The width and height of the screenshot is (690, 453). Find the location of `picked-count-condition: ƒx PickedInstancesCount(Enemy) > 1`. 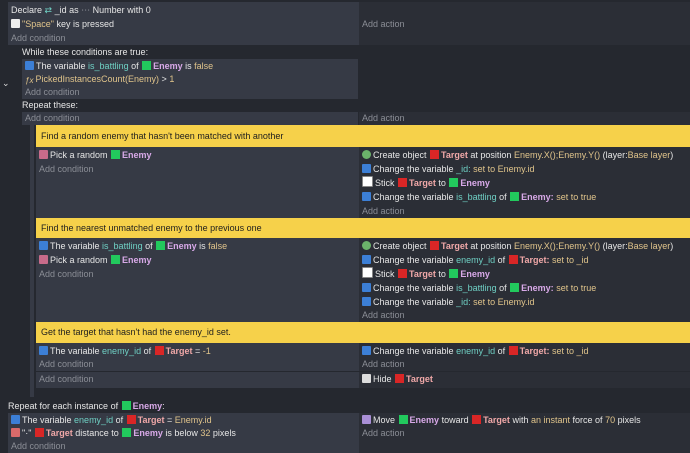

picked-count-condition: ƒx PickedInstancesCount(Enemy) > 1 is located at coordinates (190, 79).